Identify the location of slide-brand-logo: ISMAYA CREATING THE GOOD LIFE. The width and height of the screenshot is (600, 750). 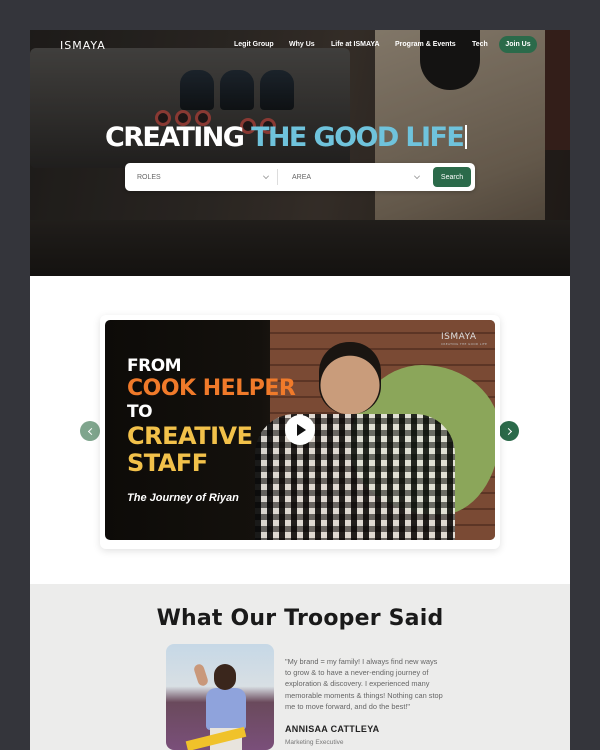
(464, 339).